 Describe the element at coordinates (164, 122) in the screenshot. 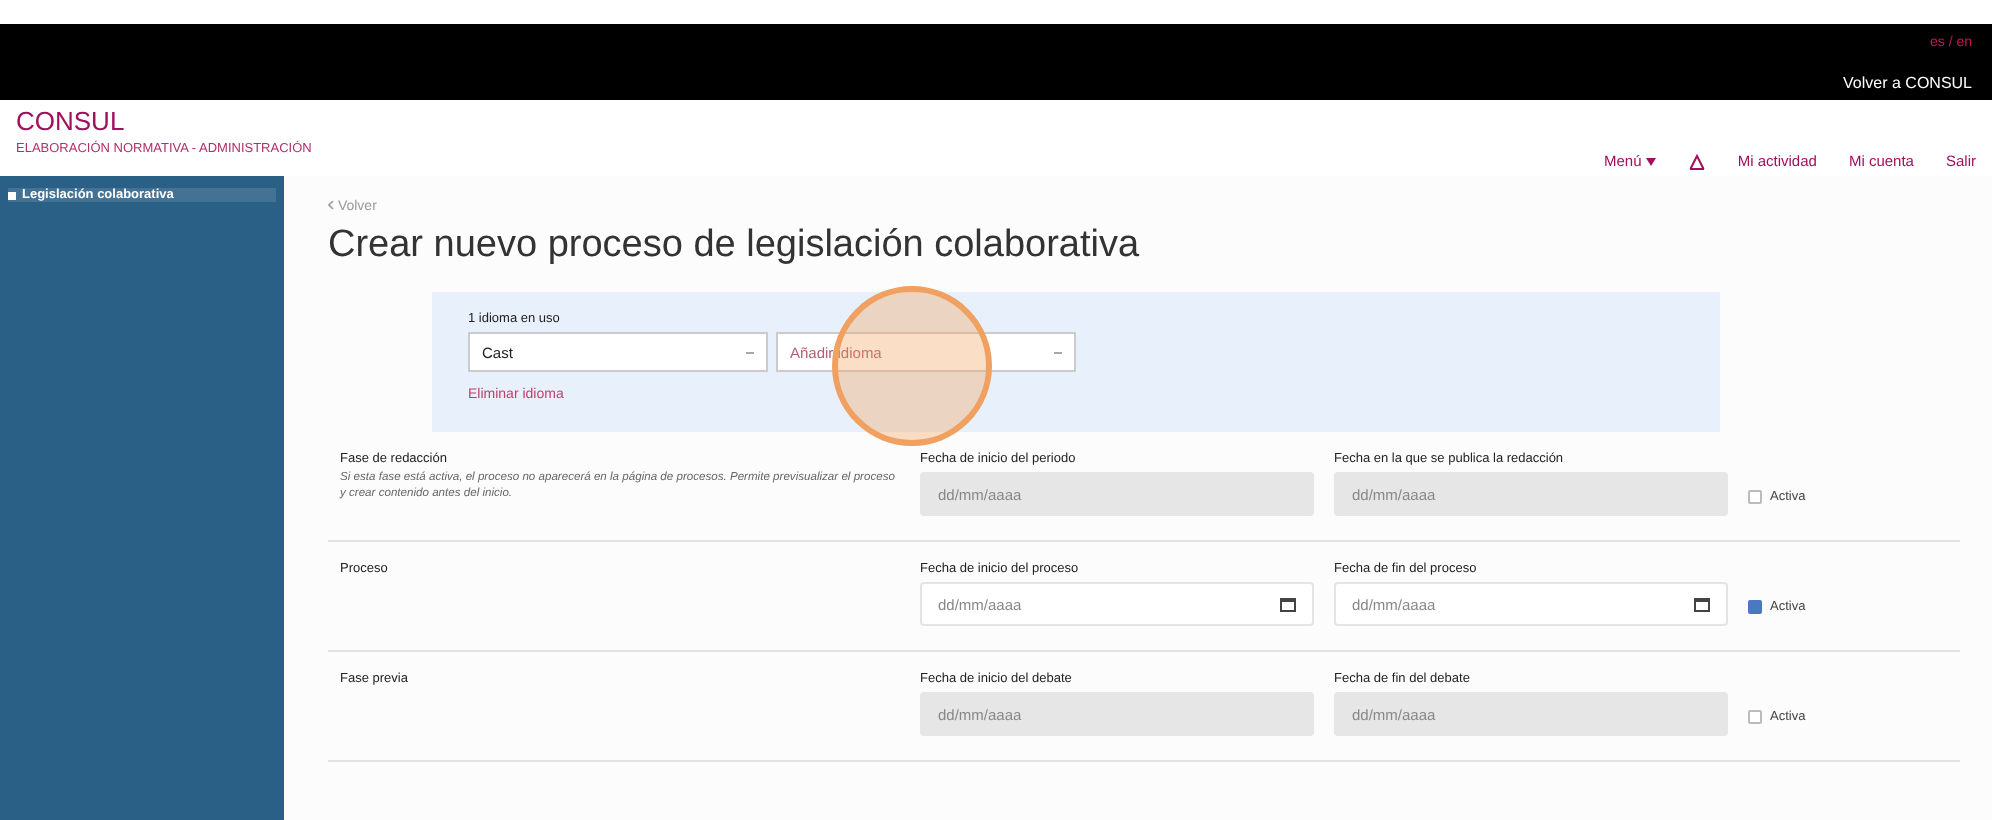

I see `logo: CONSUL` at that location.